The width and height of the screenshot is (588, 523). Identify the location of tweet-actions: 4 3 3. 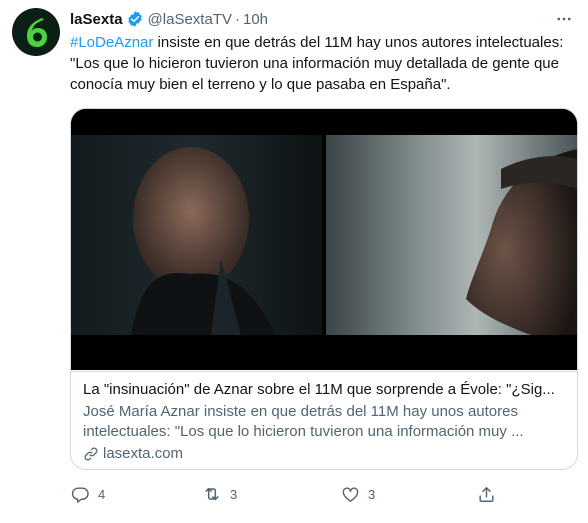
(289, 494).